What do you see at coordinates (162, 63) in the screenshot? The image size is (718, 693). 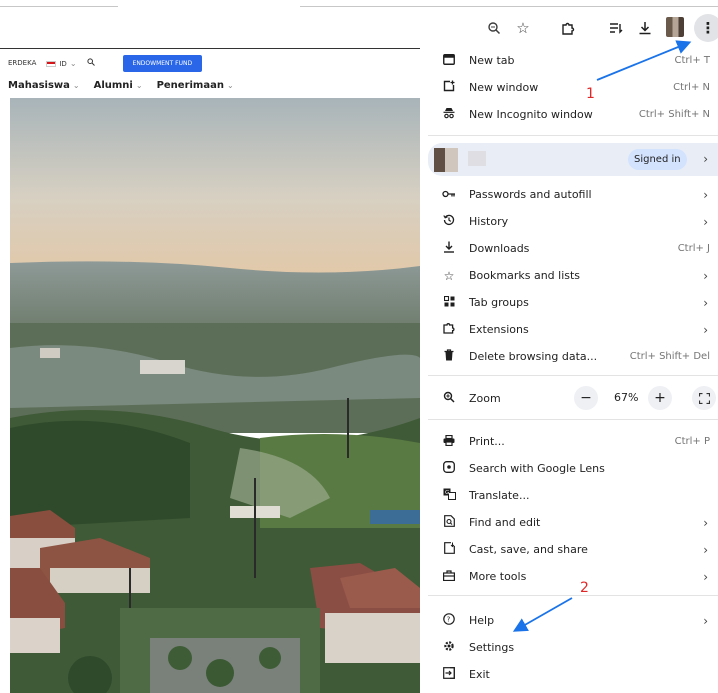 I see `endowment-fund-button: ENDOWMENT FUND` at bounding box center [162, 63].